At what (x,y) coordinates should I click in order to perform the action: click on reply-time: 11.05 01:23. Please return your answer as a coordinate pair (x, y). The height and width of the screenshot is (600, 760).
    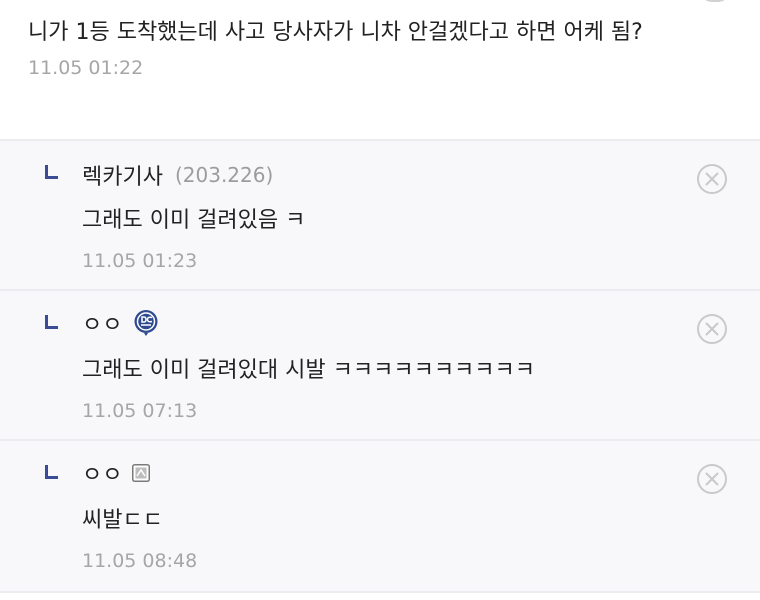
    Looking at the image, I should click on (140, 261).